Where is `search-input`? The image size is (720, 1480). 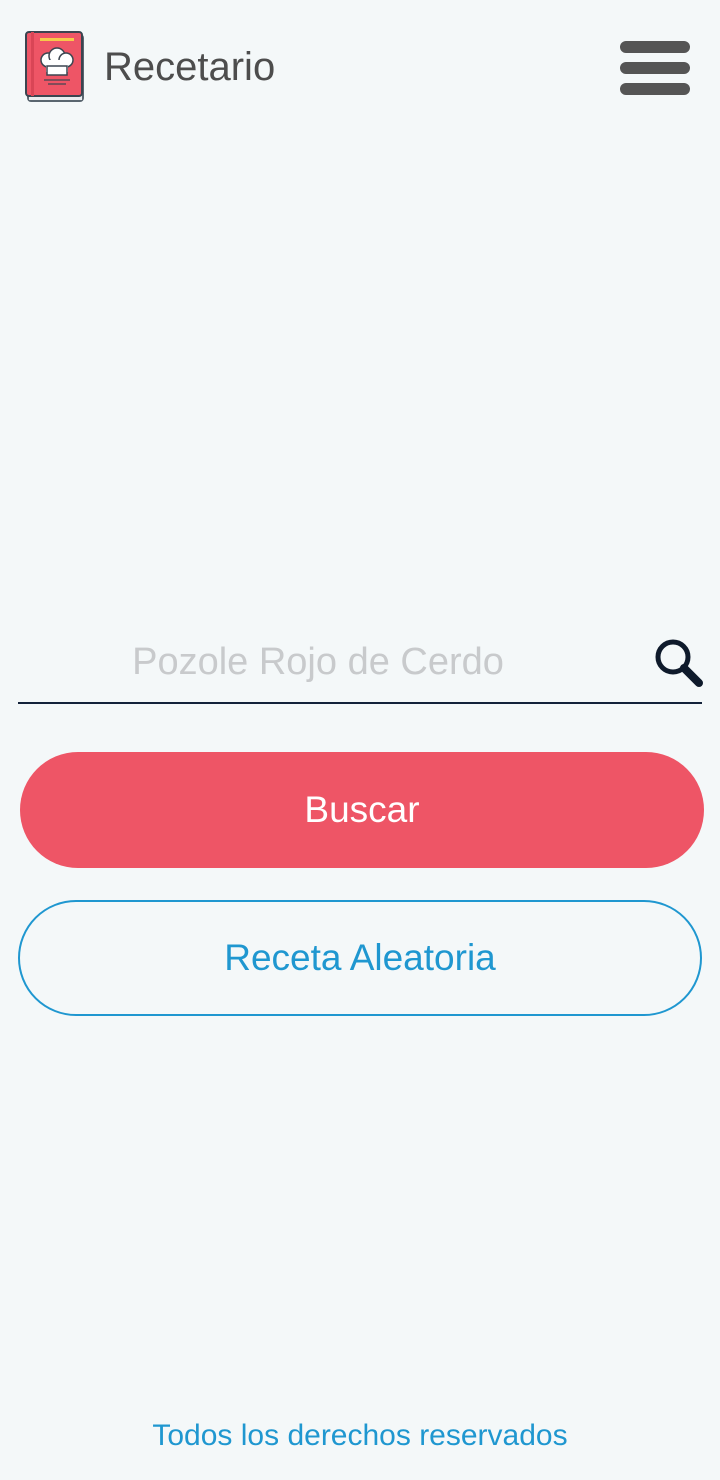
search-input is located at coordinates (348, 662).